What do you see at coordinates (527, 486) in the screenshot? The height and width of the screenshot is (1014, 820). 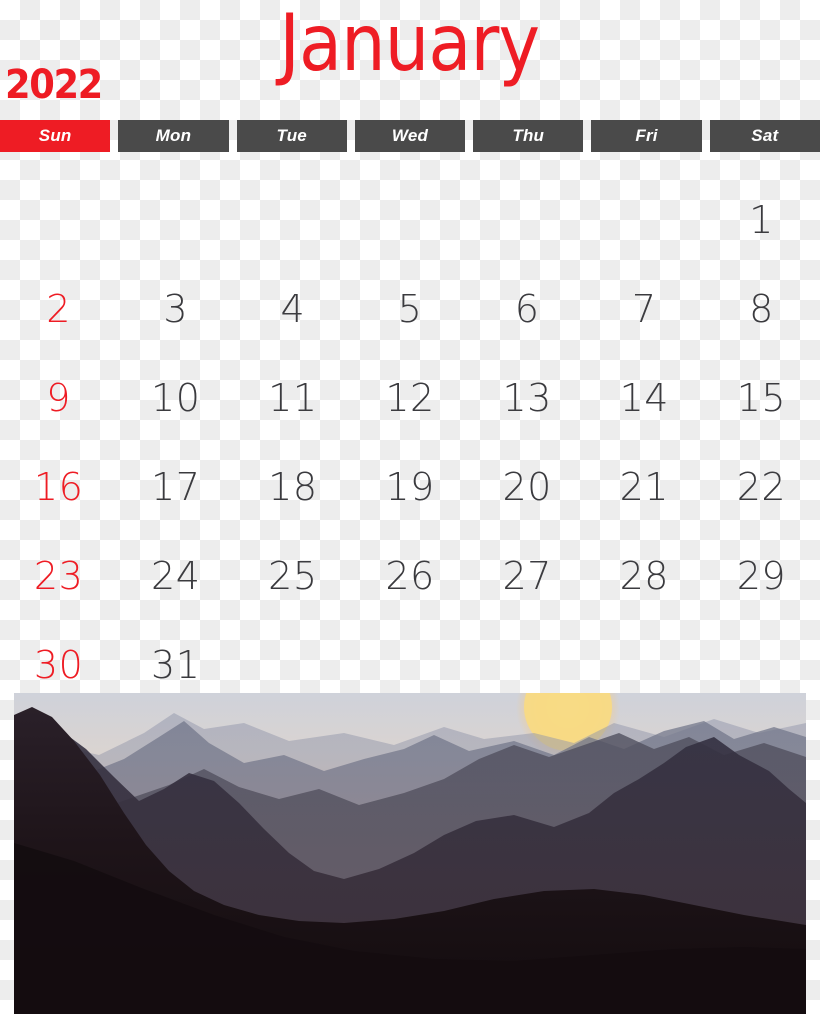 I see `date-cell: 20` at bounding box center [527, 486].